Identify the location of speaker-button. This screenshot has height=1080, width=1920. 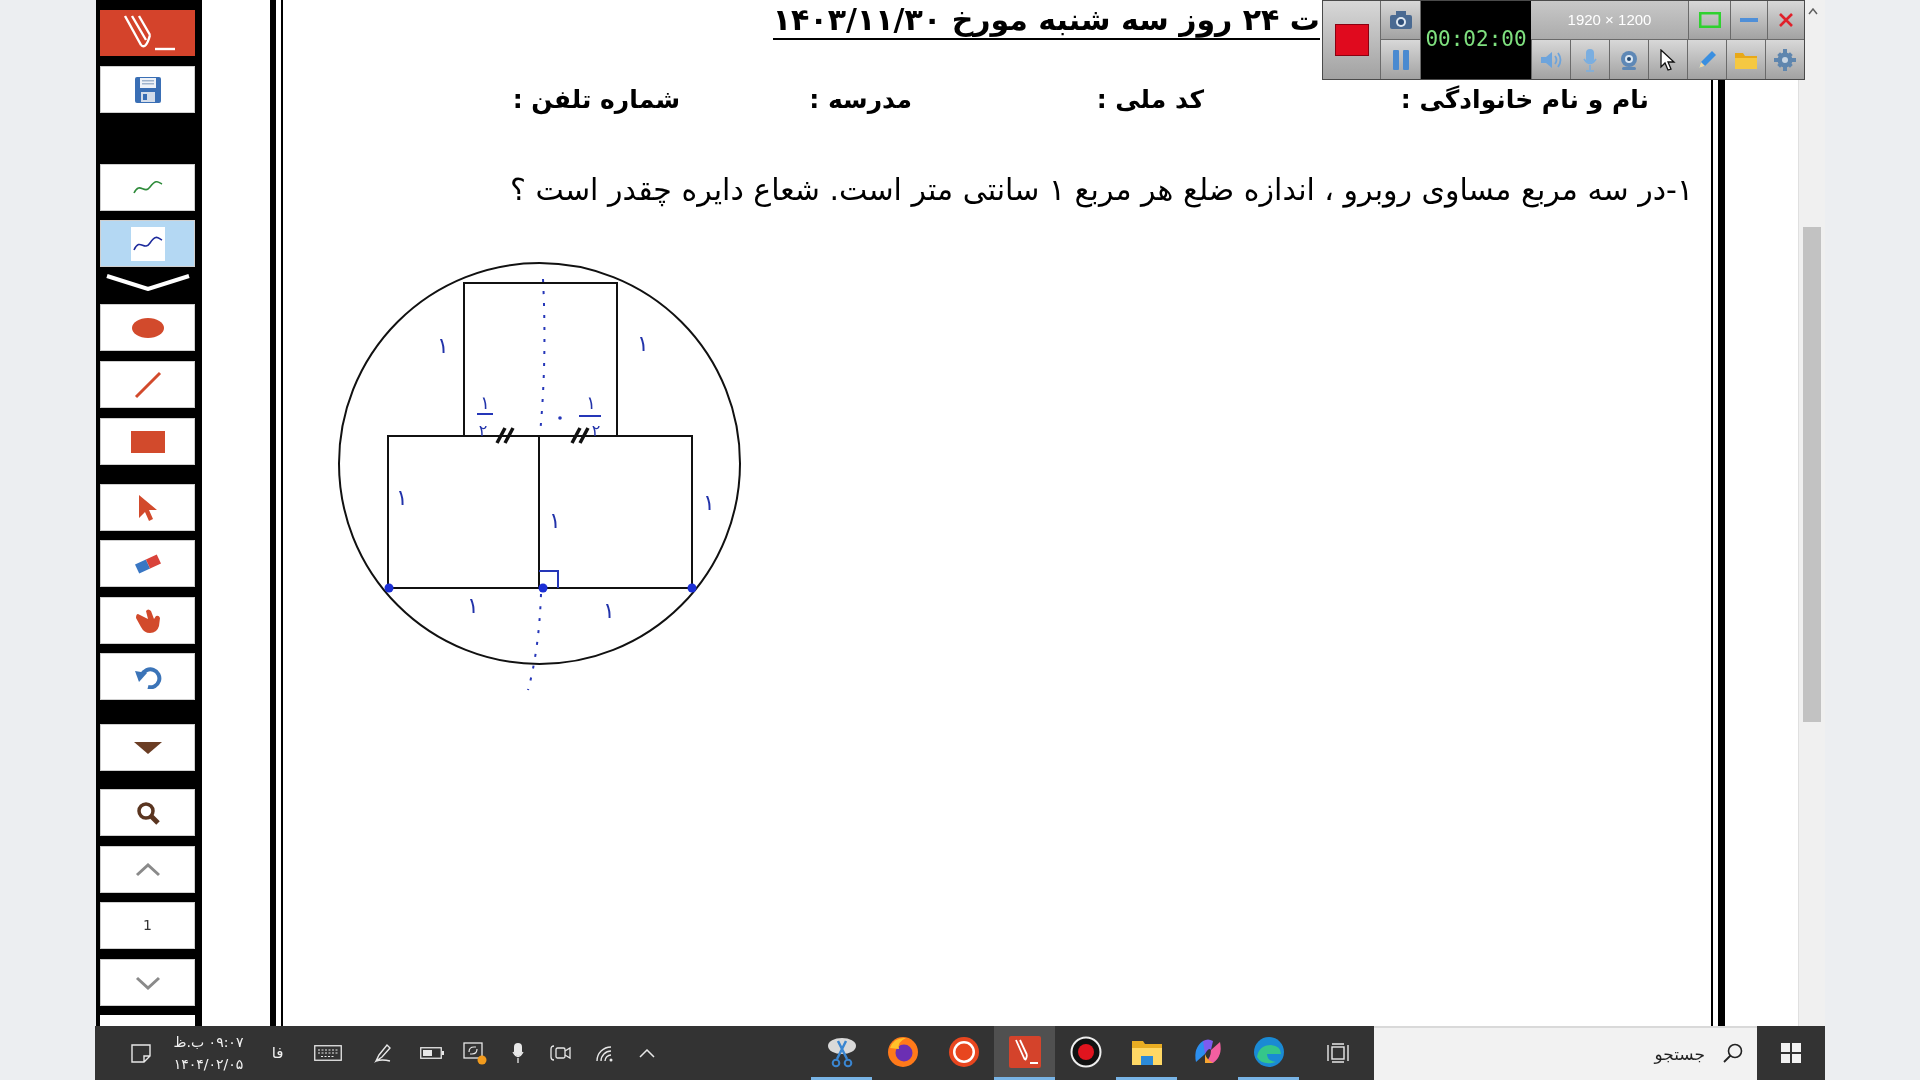
(1550, 59).